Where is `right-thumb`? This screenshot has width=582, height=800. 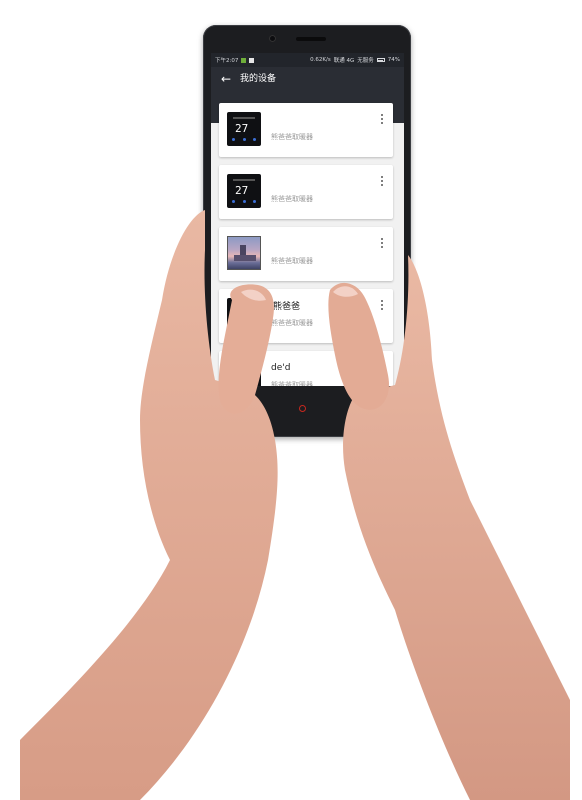
right-thumb is located at coordinates (358, 346).